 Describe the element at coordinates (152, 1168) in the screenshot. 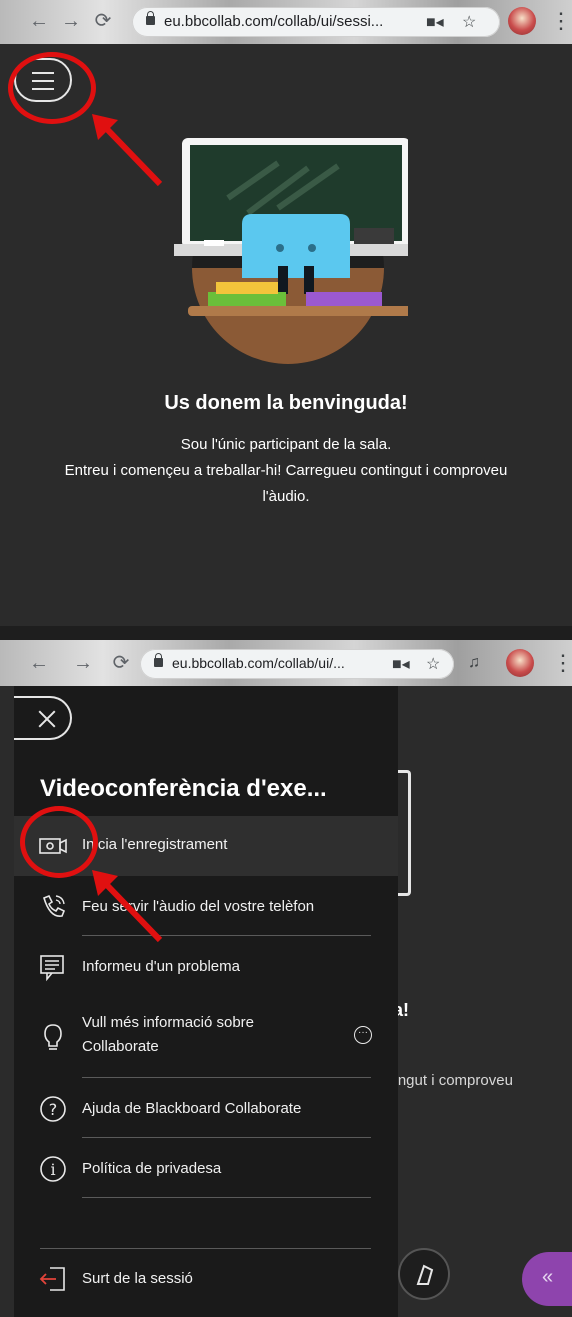

I see `menu-item-label: Política de privadesa` at that location.